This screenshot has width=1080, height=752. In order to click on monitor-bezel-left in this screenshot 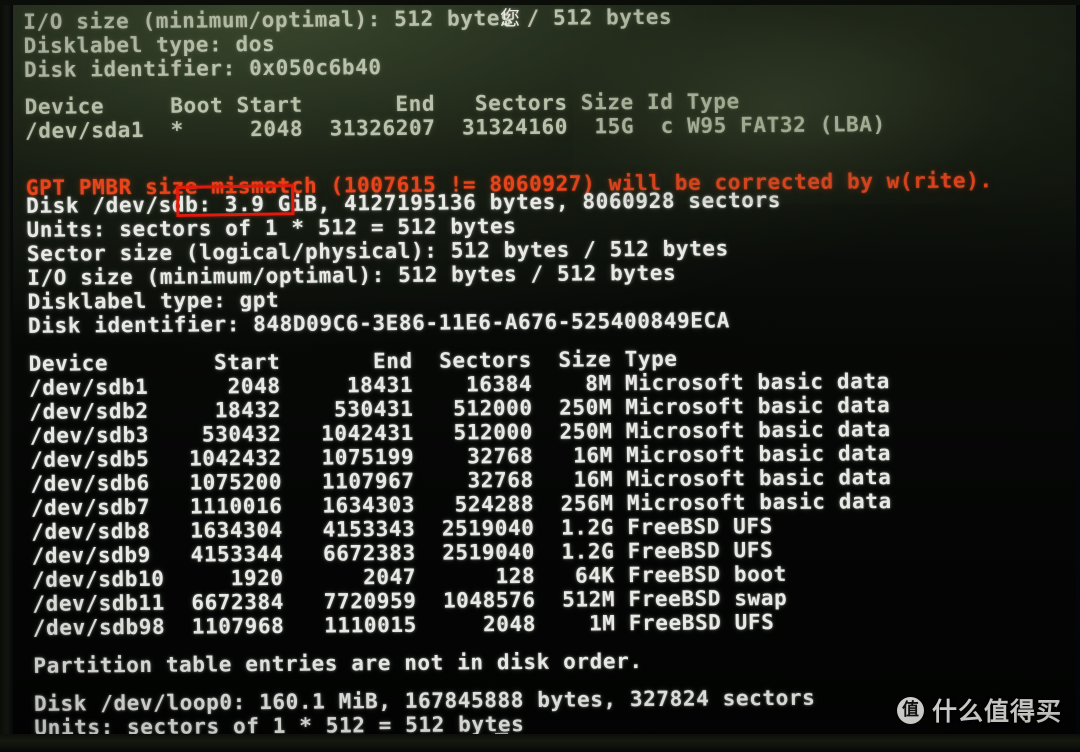, I will do `click(6, 376)`.